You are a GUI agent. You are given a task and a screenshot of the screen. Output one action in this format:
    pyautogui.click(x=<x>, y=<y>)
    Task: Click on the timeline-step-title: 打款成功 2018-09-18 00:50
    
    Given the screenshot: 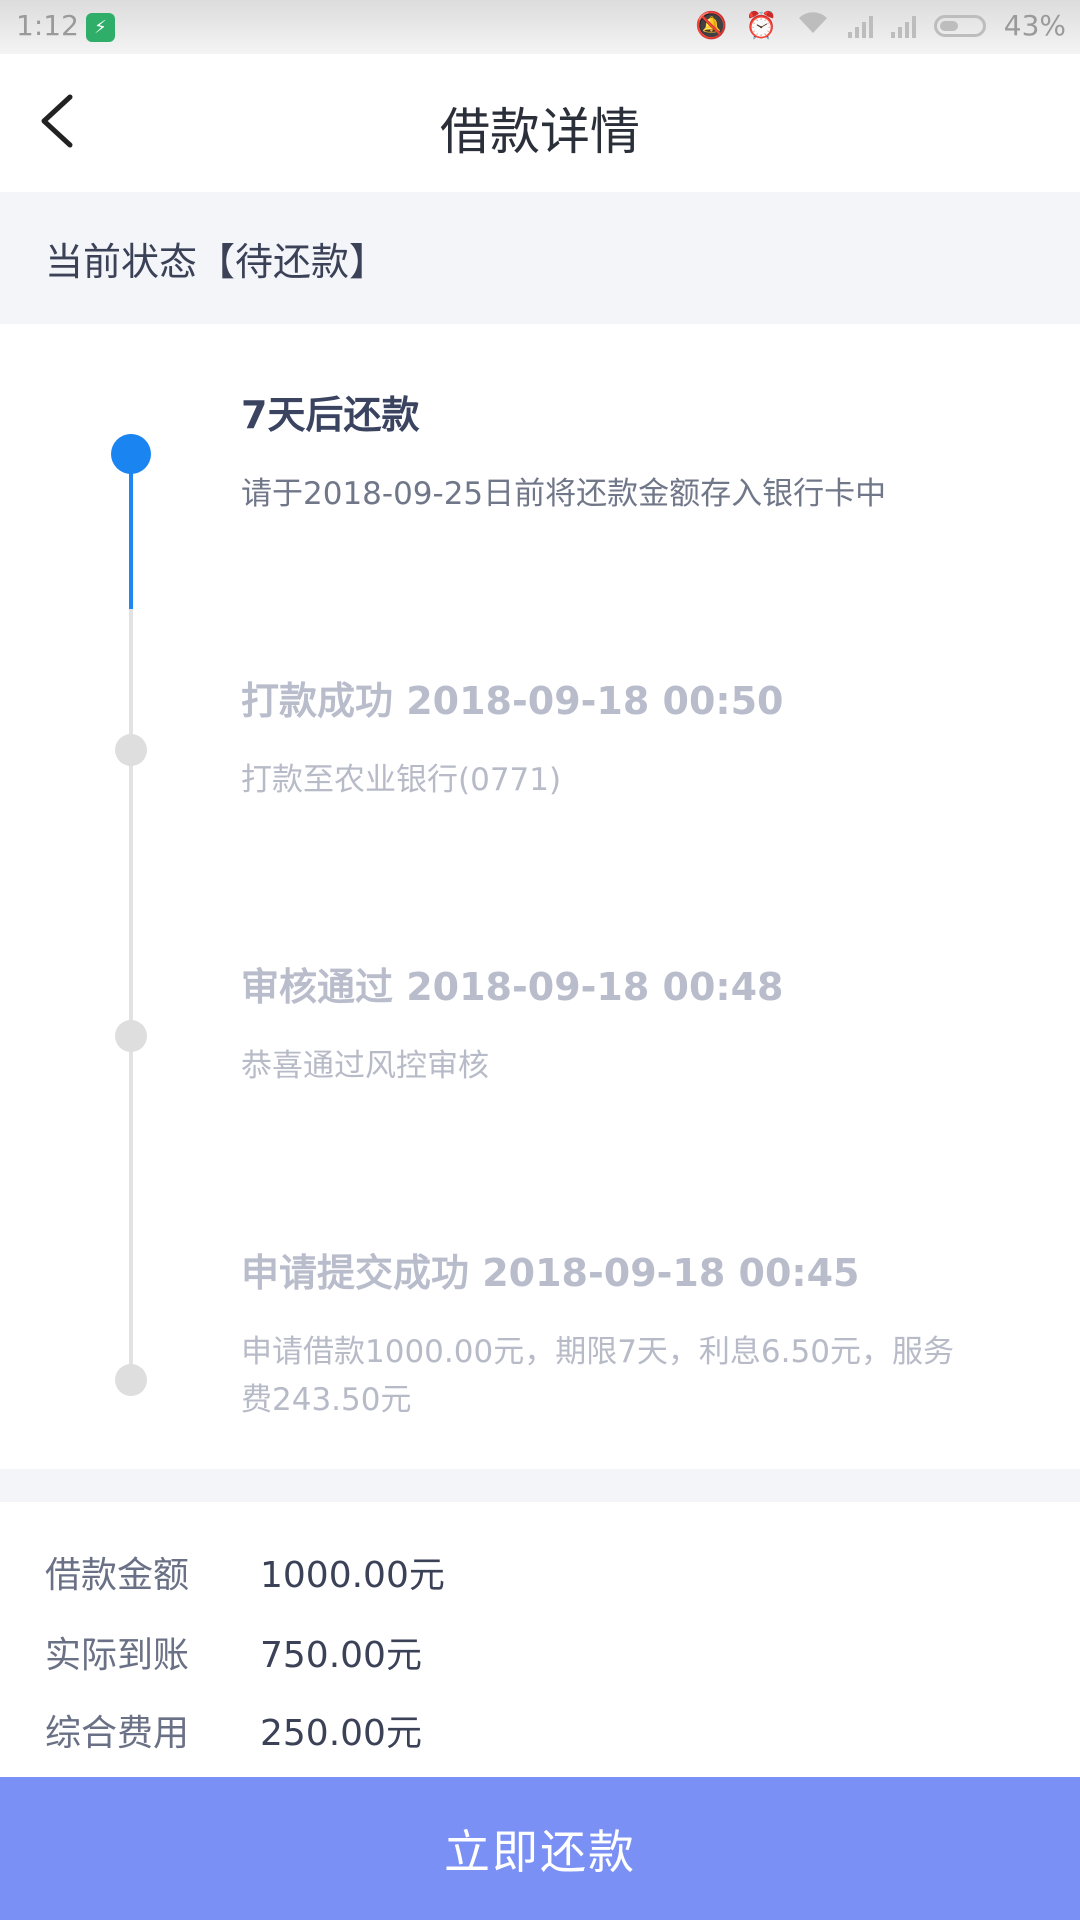 What is the action you would take?
    pyautogui.click(x=512, y=701)
    